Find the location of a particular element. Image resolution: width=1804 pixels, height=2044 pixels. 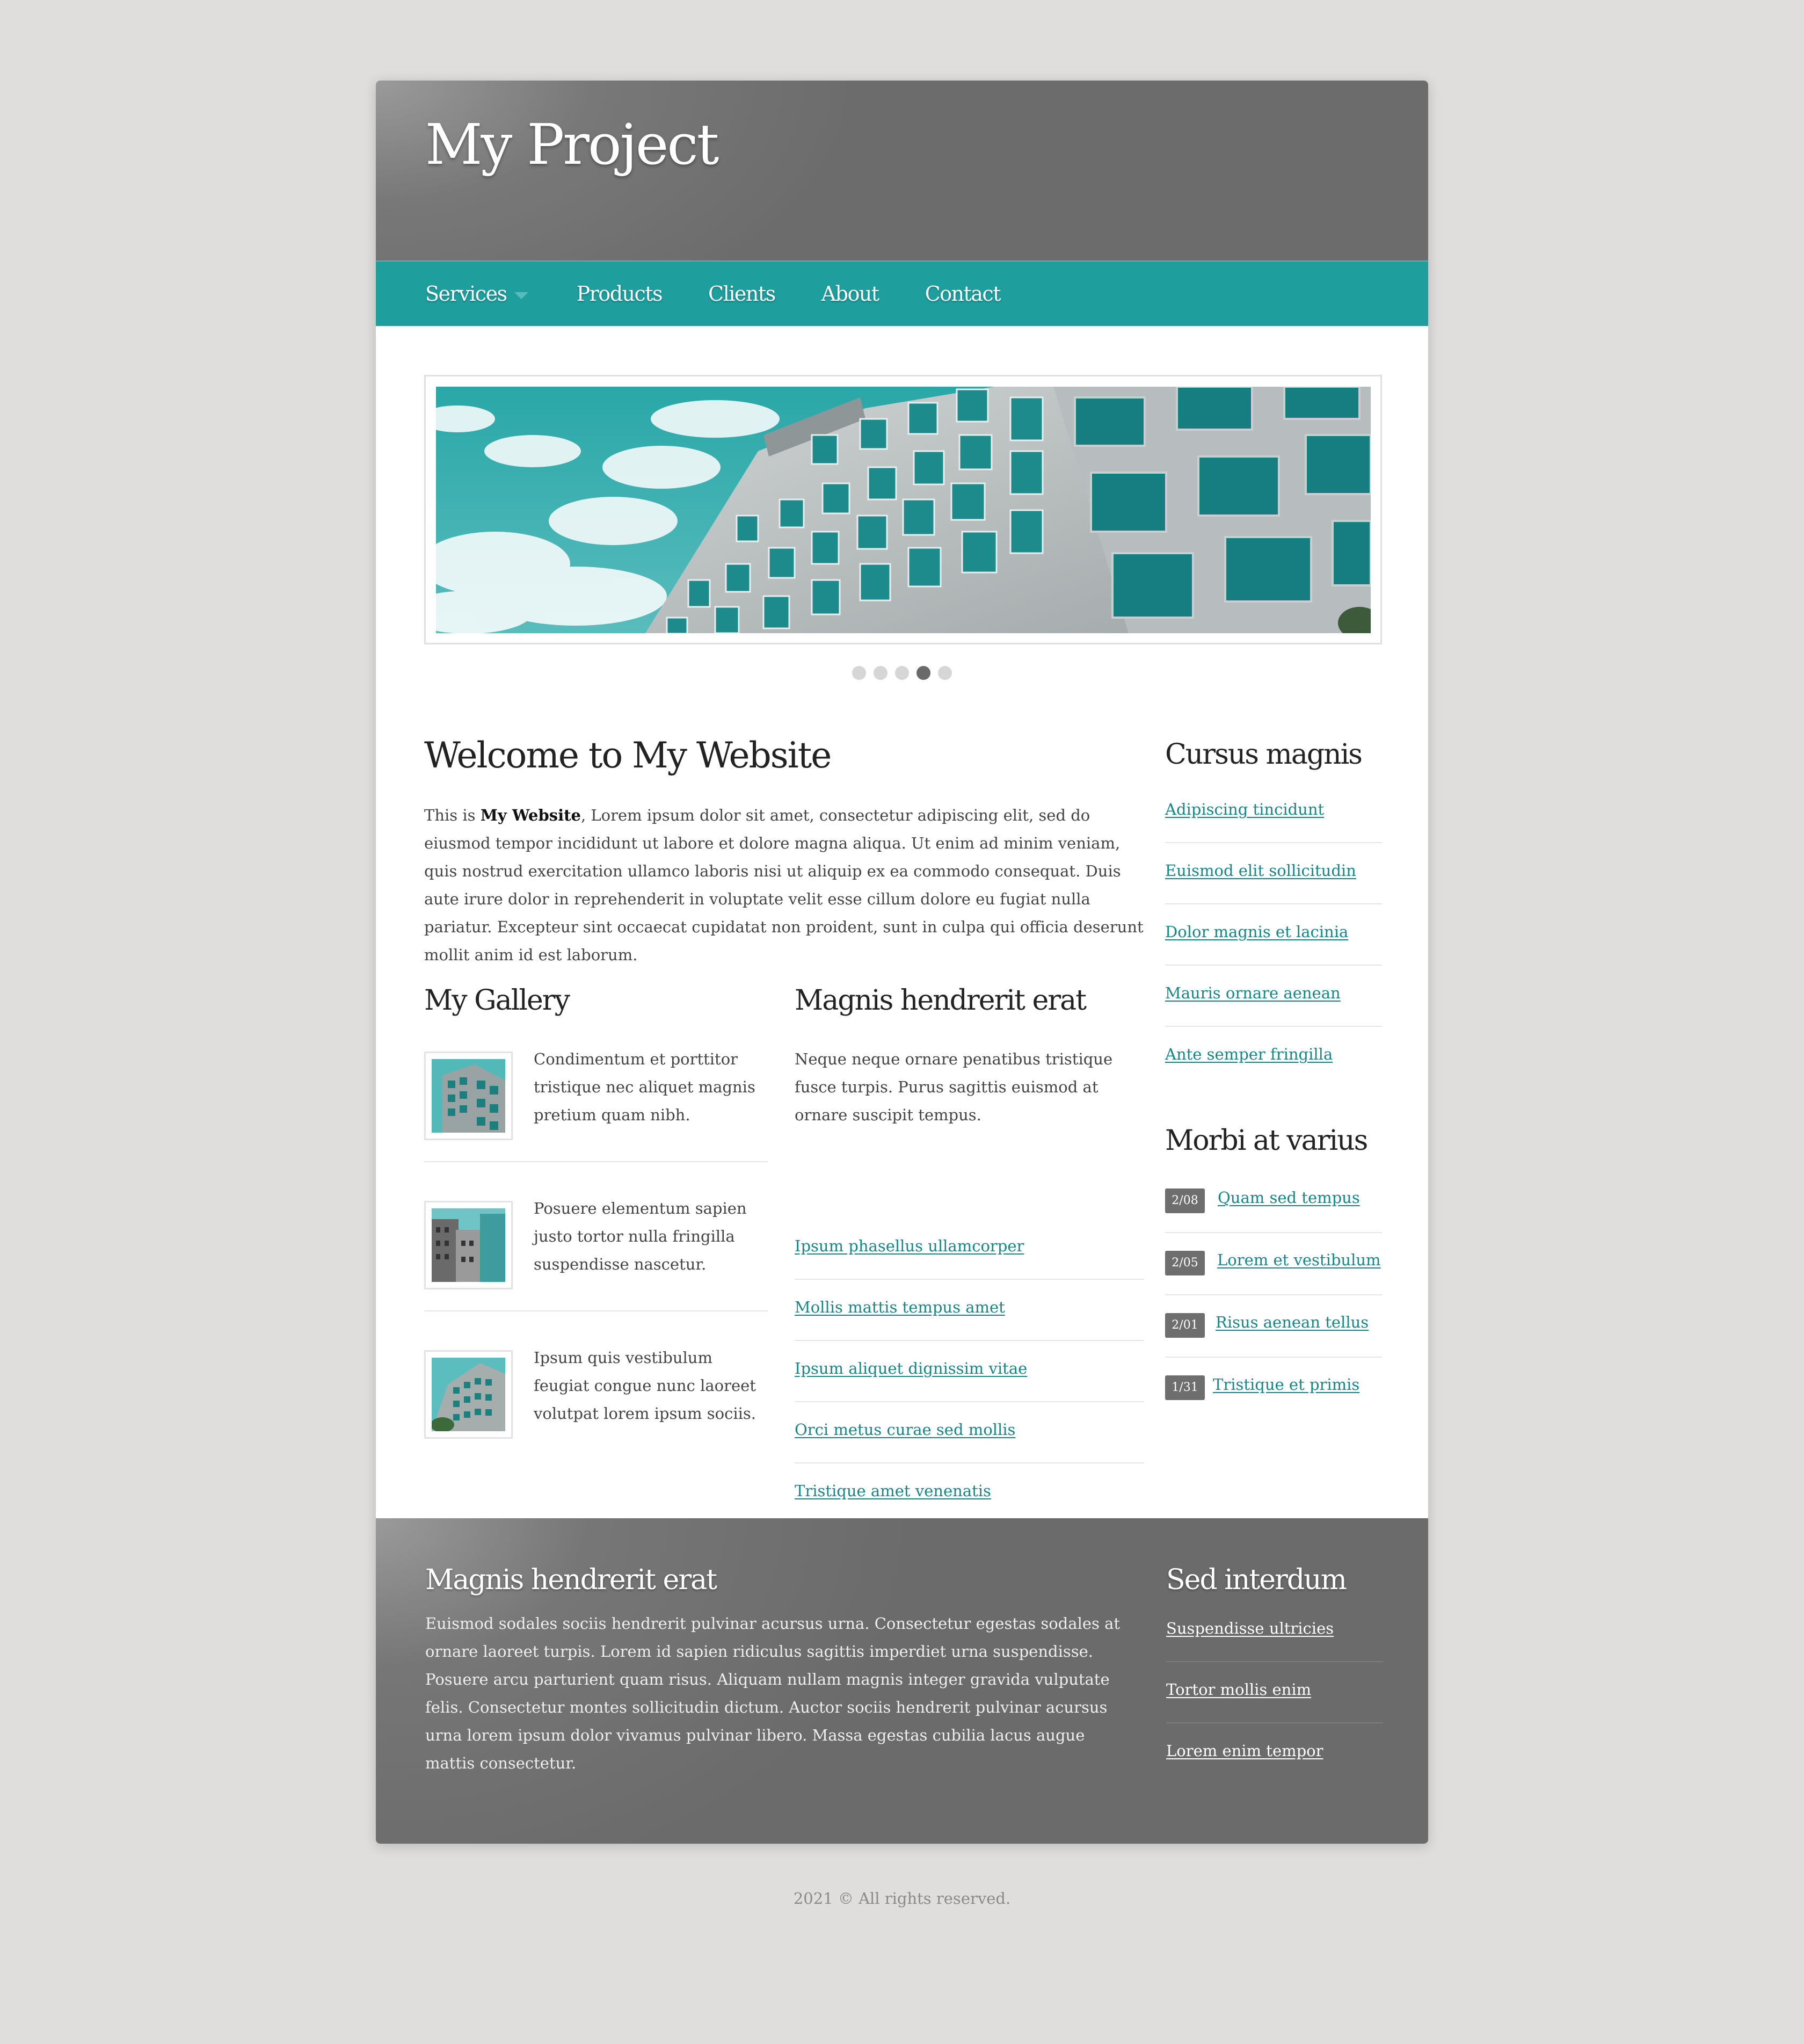

banner-image is located at coordinates (903, 510).